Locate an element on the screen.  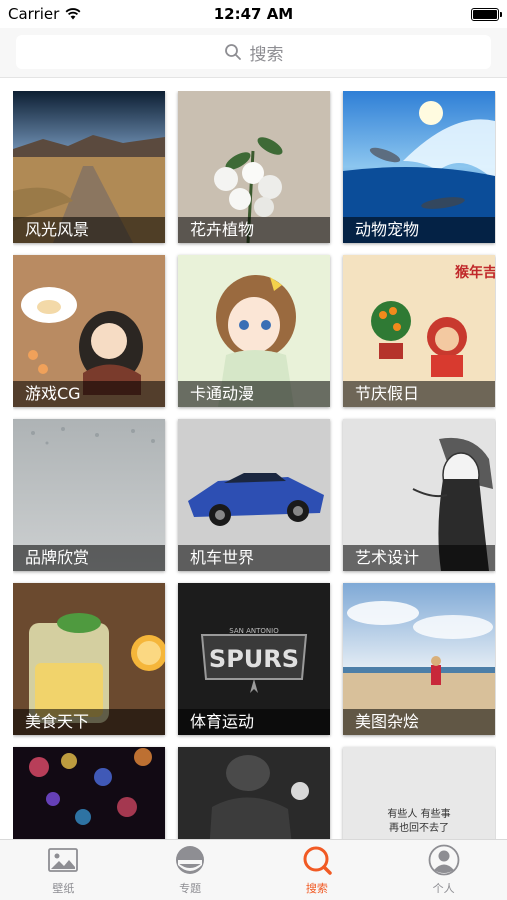
category-label: 品牌欣赏 is located at coordinates (89, 558).